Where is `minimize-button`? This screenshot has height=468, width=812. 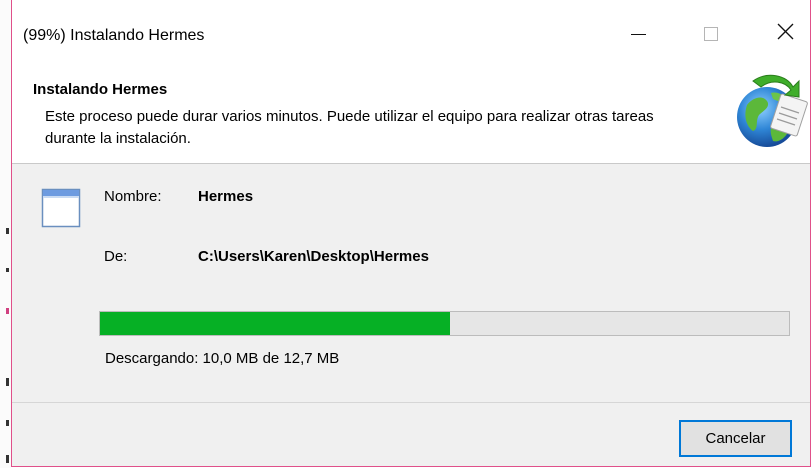 minimize-button is located at coordinates (638, 34).